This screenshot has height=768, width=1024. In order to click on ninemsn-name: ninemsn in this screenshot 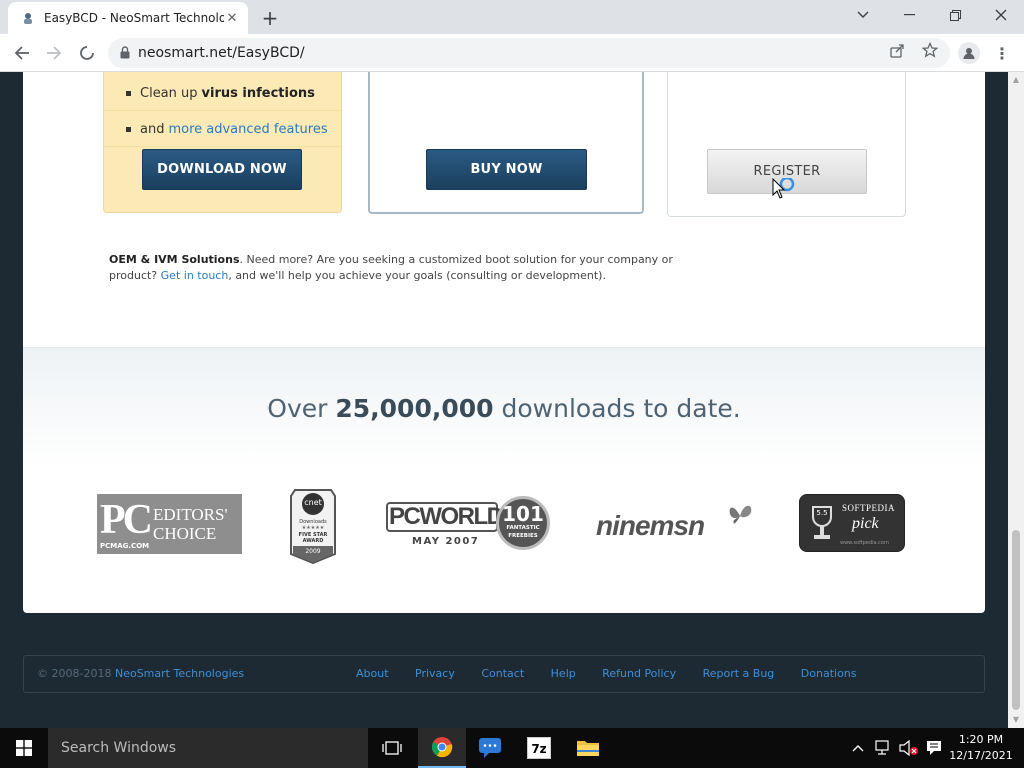, I will do `click(650, 525)`.